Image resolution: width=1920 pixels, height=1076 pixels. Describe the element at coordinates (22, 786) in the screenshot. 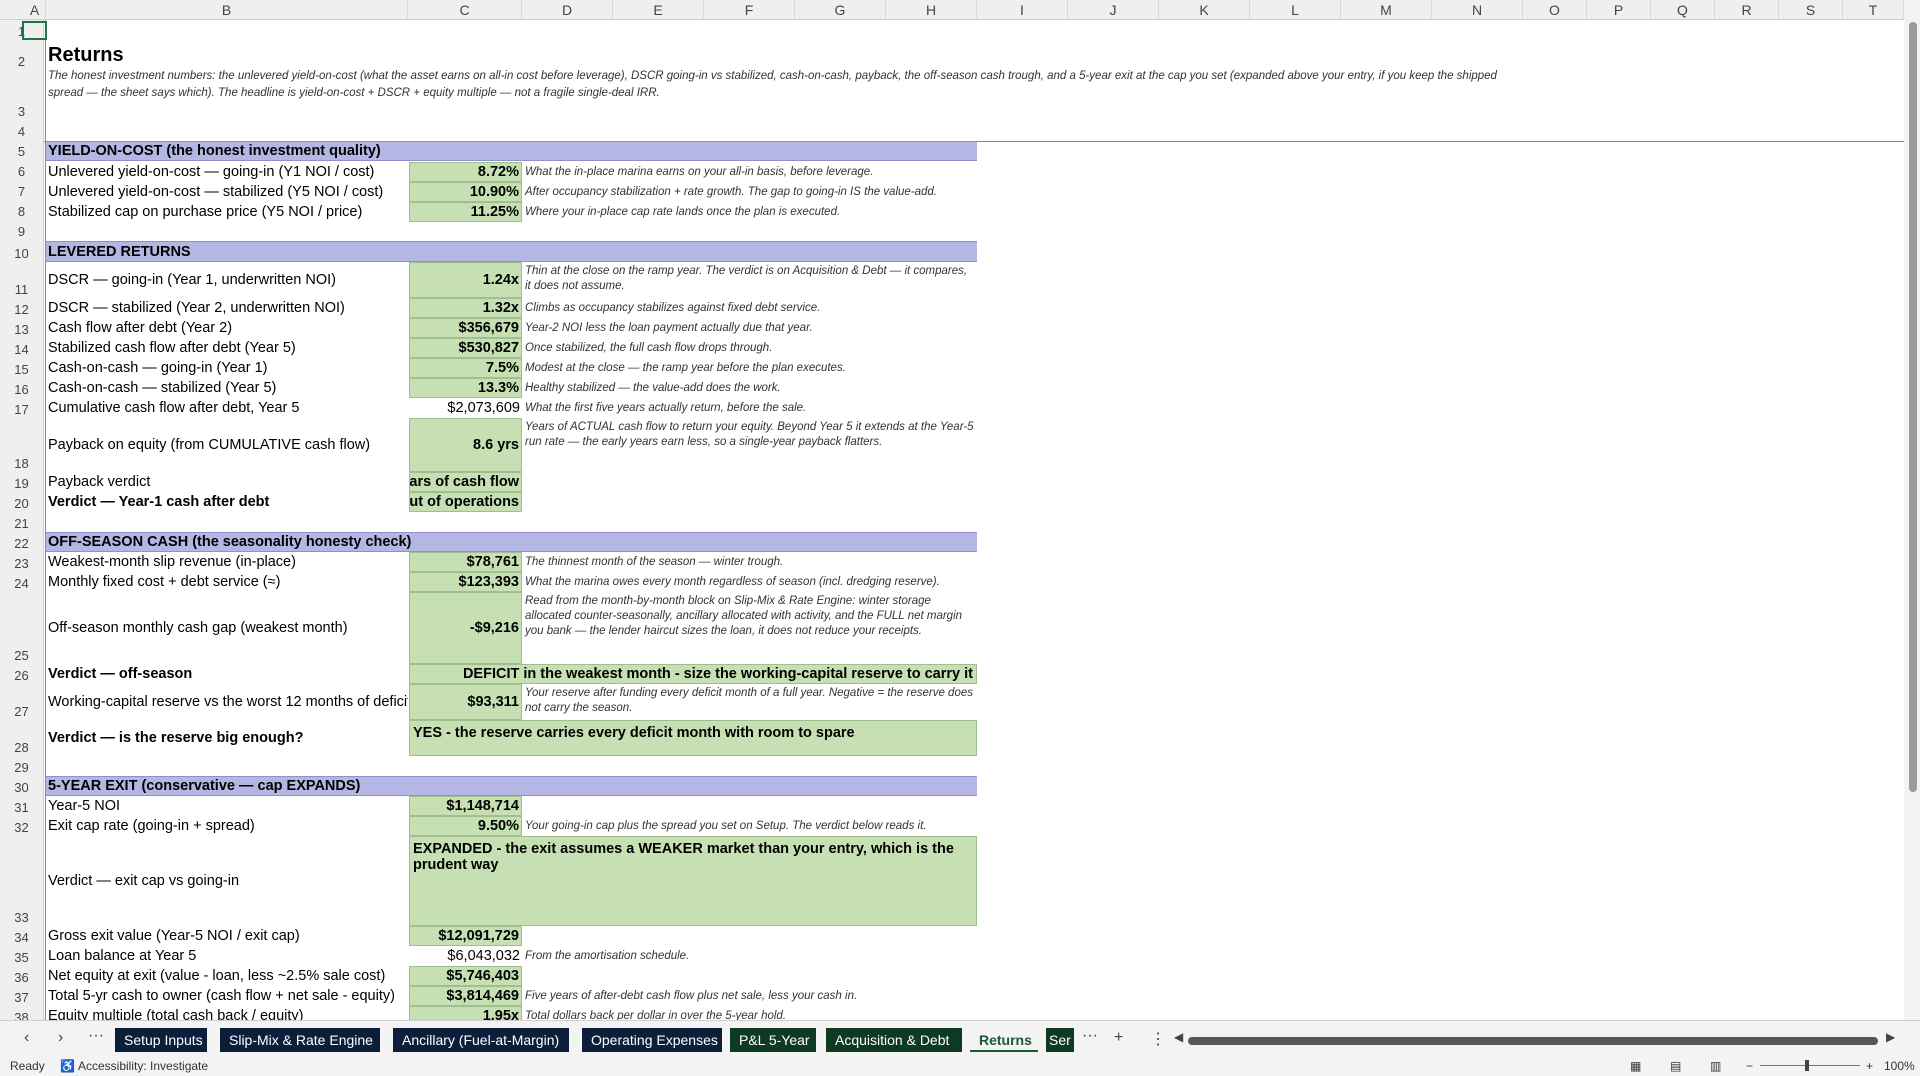

I see `row-header-30: 30` at that location.